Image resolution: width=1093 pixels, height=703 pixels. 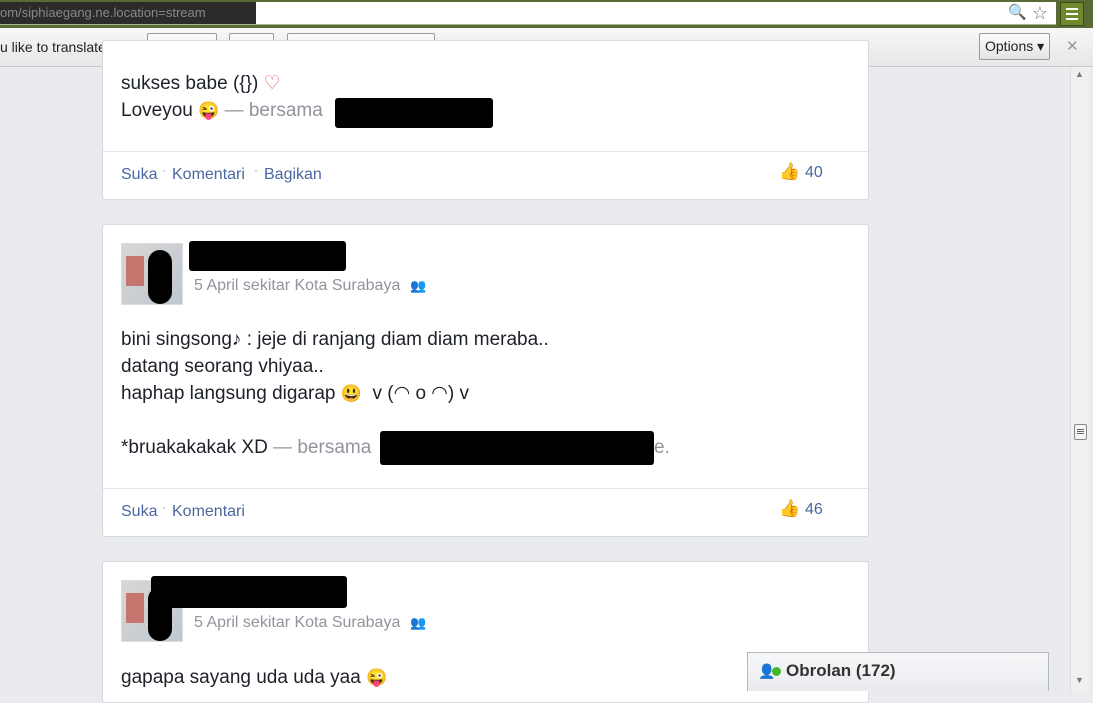 I want to click on page-scrollbar: ▲ ▼, so click(x=1079, y=380).